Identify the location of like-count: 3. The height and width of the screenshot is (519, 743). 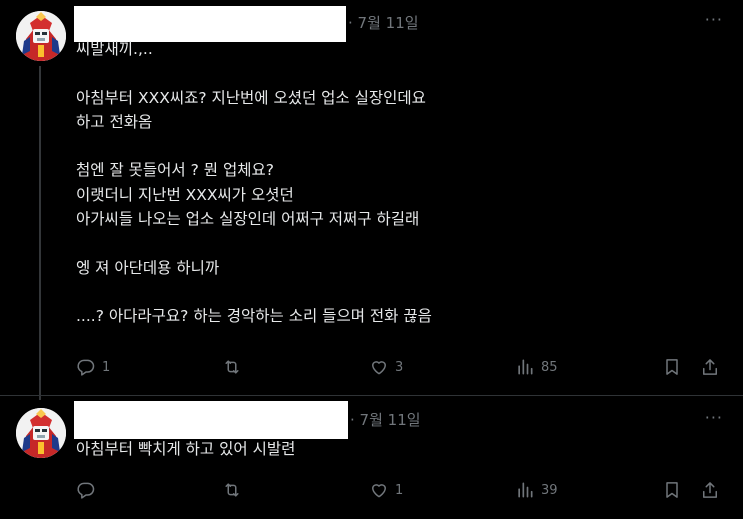
(399, 367).